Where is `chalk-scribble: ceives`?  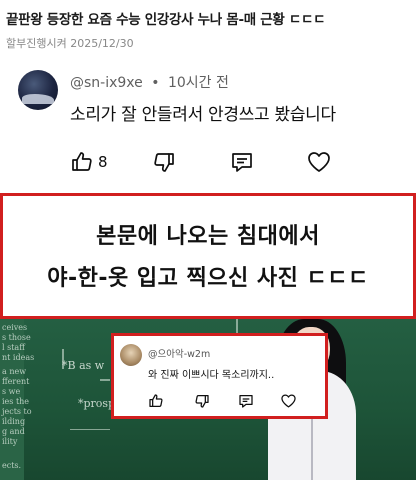 chalk-scribble: ceives is located at coordinates (15, 327).